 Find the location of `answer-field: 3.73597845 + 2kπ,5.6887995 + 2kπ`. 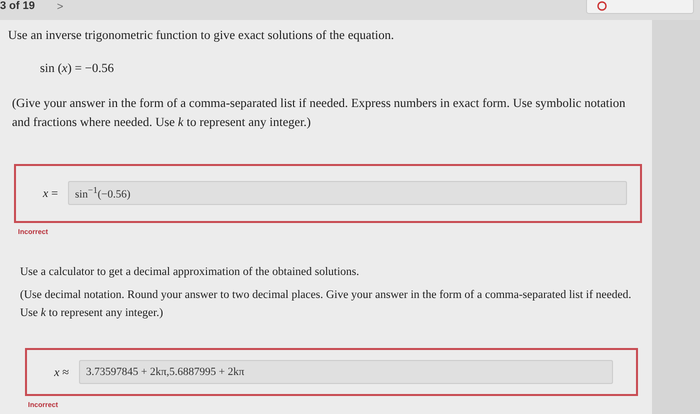

answer-field: 3.73597845 + 2kπ,5.6887995 + 2kπ is located at coordinates (346, 372).